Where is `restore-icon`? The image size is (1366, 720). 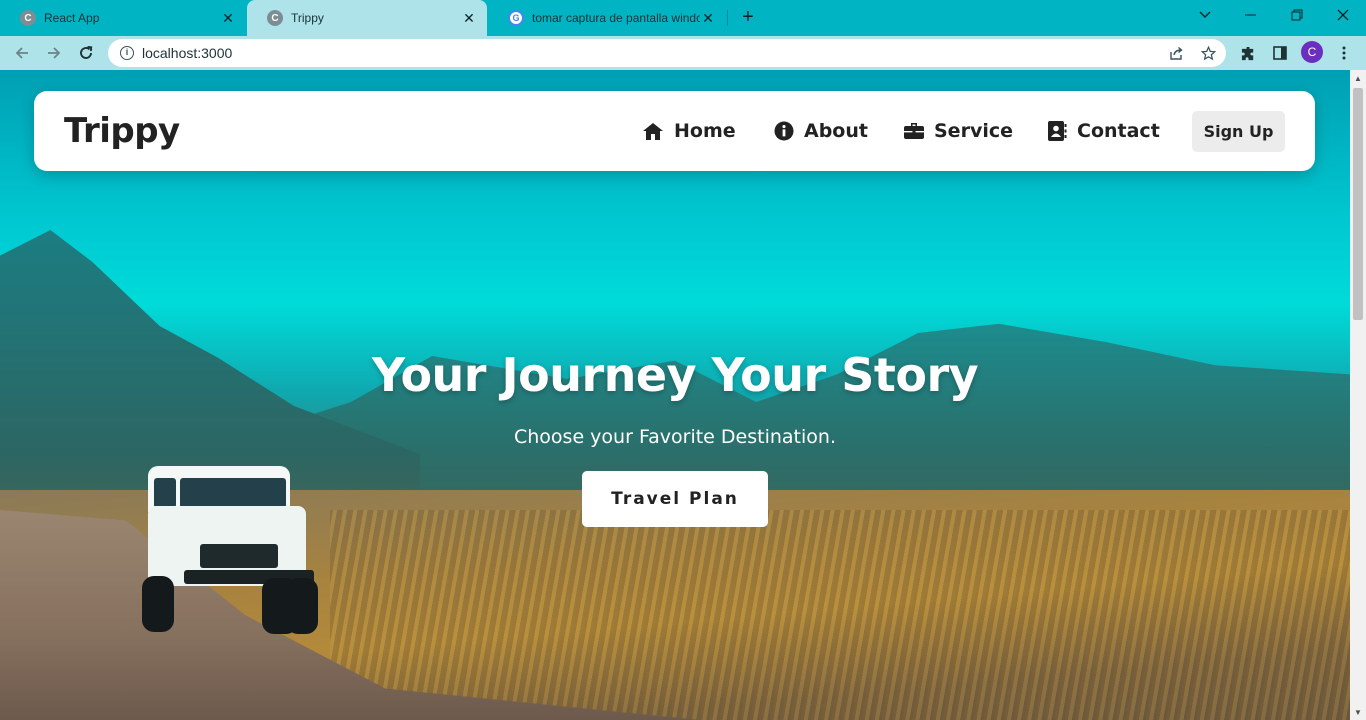
restore-icon is located at coordinates (1297, 15).